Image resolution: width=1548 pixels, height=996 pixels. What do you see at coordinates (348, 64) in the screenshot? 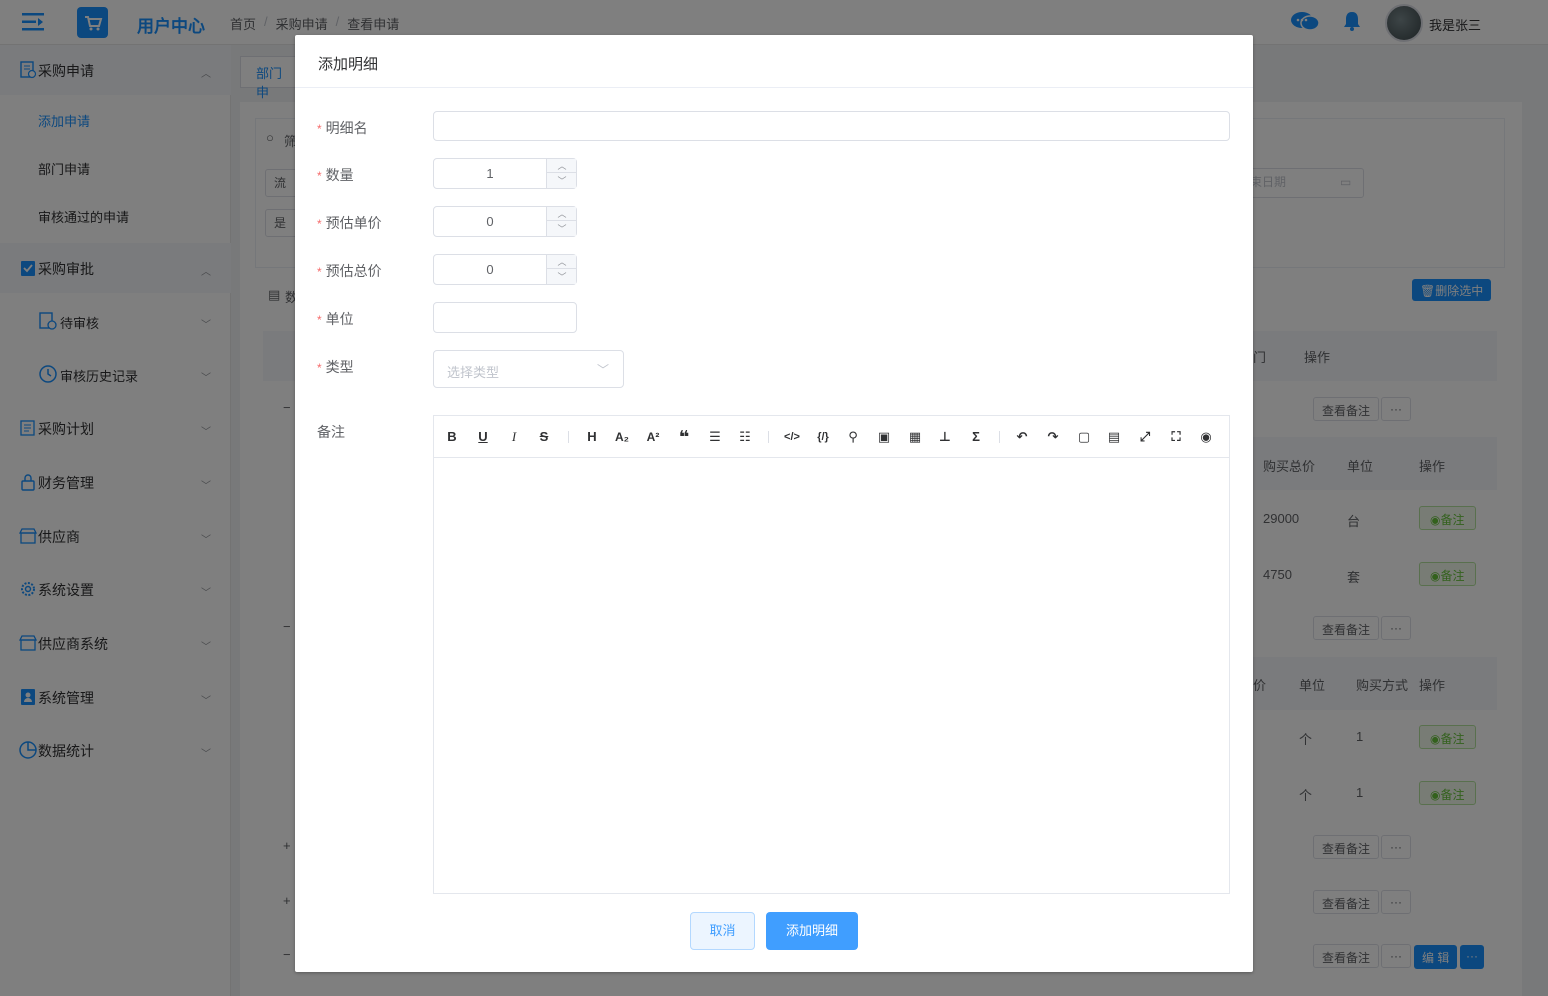
I see `dialog-title: 添加明细` at bounding box center [348, 64].